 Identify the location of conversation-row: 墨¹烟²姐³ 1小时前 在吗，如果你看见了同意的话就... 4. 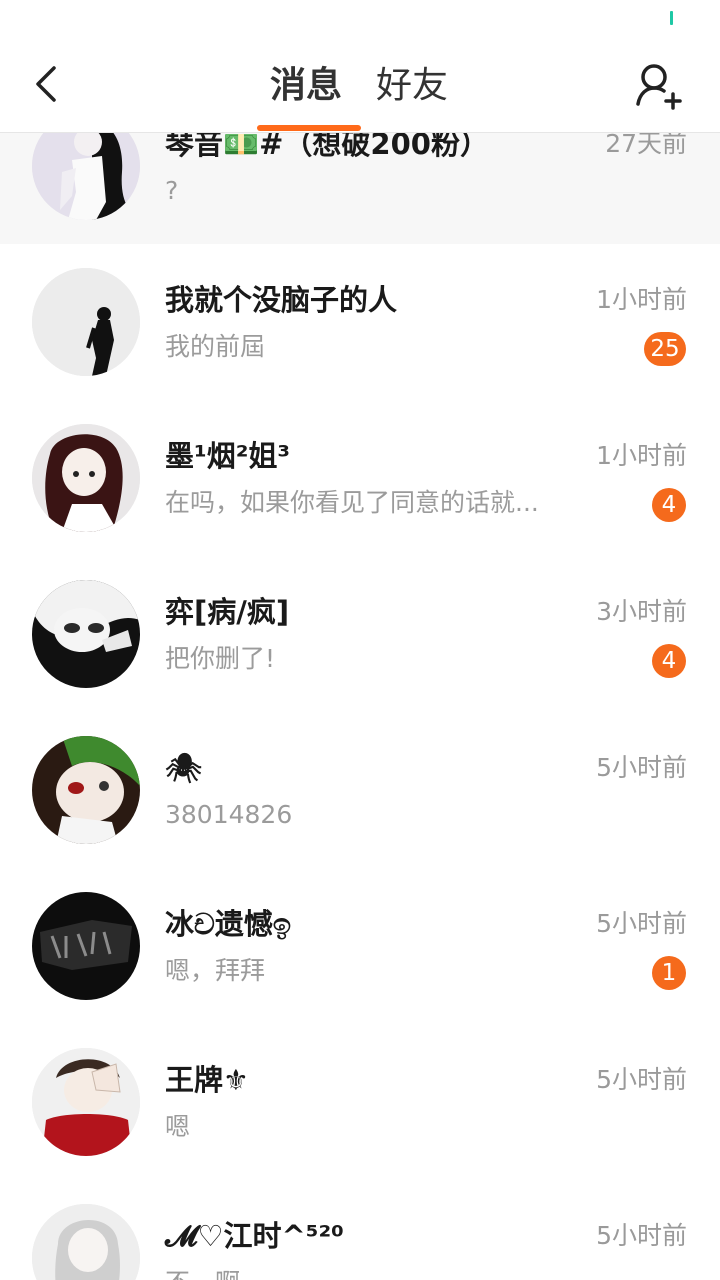
(360, 478).